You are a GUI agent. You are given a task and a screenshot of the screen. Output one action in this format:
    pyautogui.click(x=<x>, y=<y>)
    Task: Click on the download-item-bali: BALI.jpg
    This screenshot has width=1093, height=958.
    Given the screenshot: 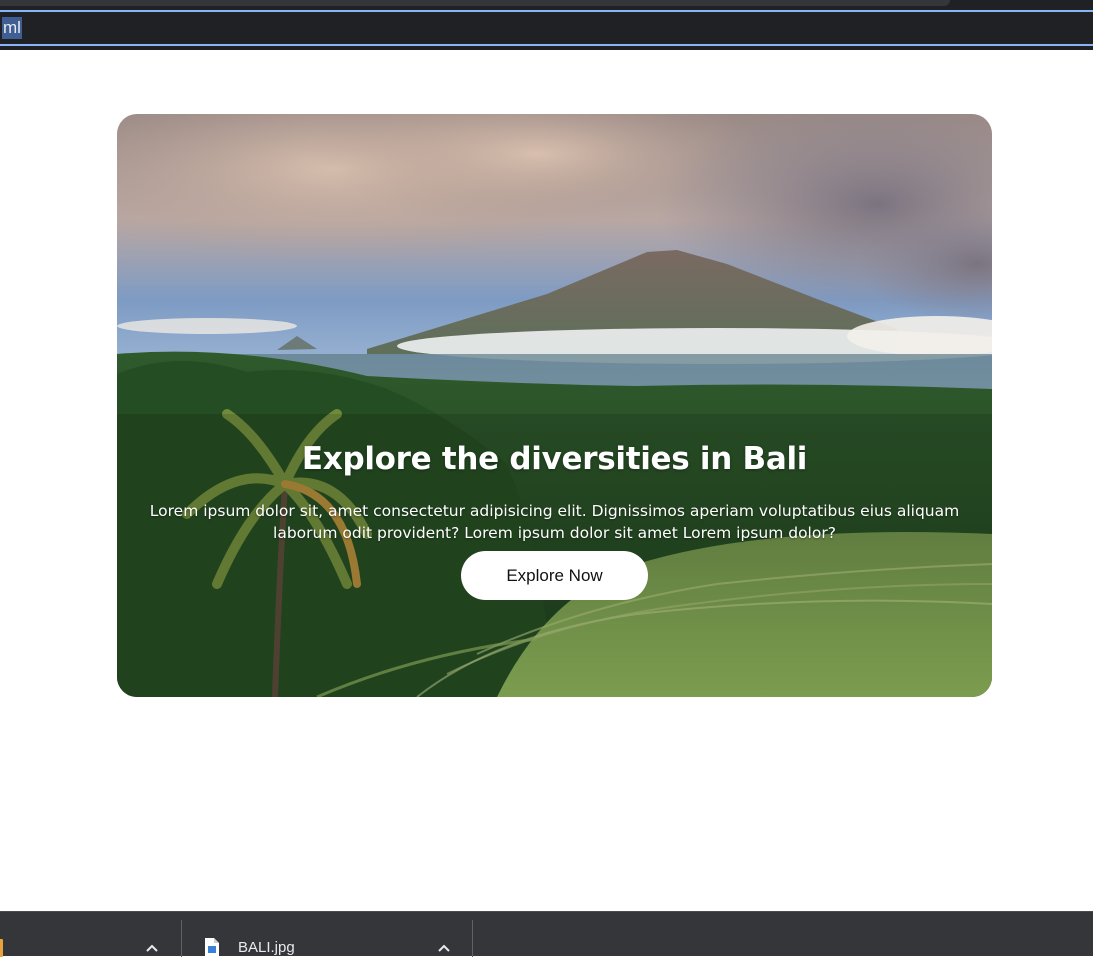 What is the action you would take?
    pyautogui.click(x=327, y=934)
    